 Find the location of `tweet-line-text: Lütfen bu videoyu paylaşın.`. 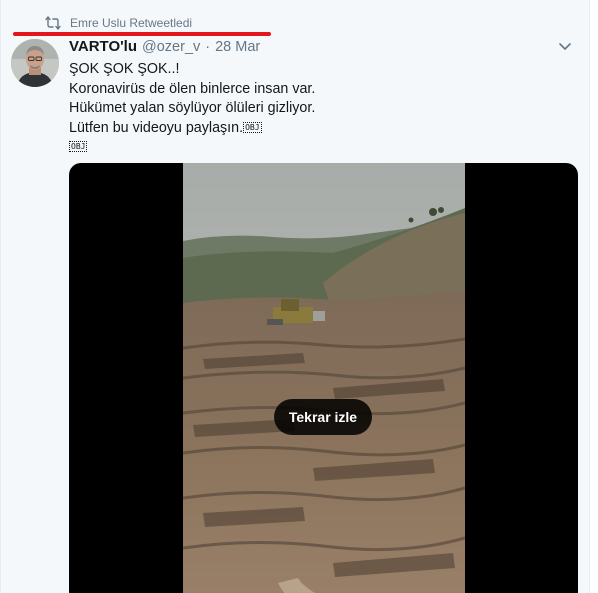

tweet-line-text: Lütfen bu videoyu paylaşın. is located at coordinates (156, 127).